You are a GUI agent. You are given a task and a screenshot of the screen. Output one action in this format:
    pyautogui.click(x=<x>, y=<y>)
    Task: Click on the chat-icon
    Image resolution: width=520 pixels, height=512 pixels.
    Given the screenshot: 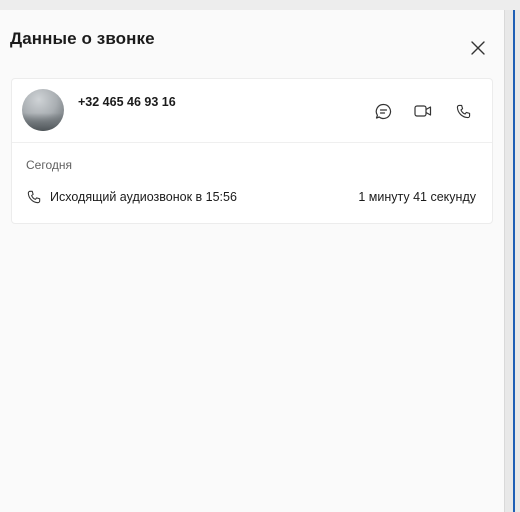 What is the action you would take?
    pyautogui.click(x=383, y=111)
    